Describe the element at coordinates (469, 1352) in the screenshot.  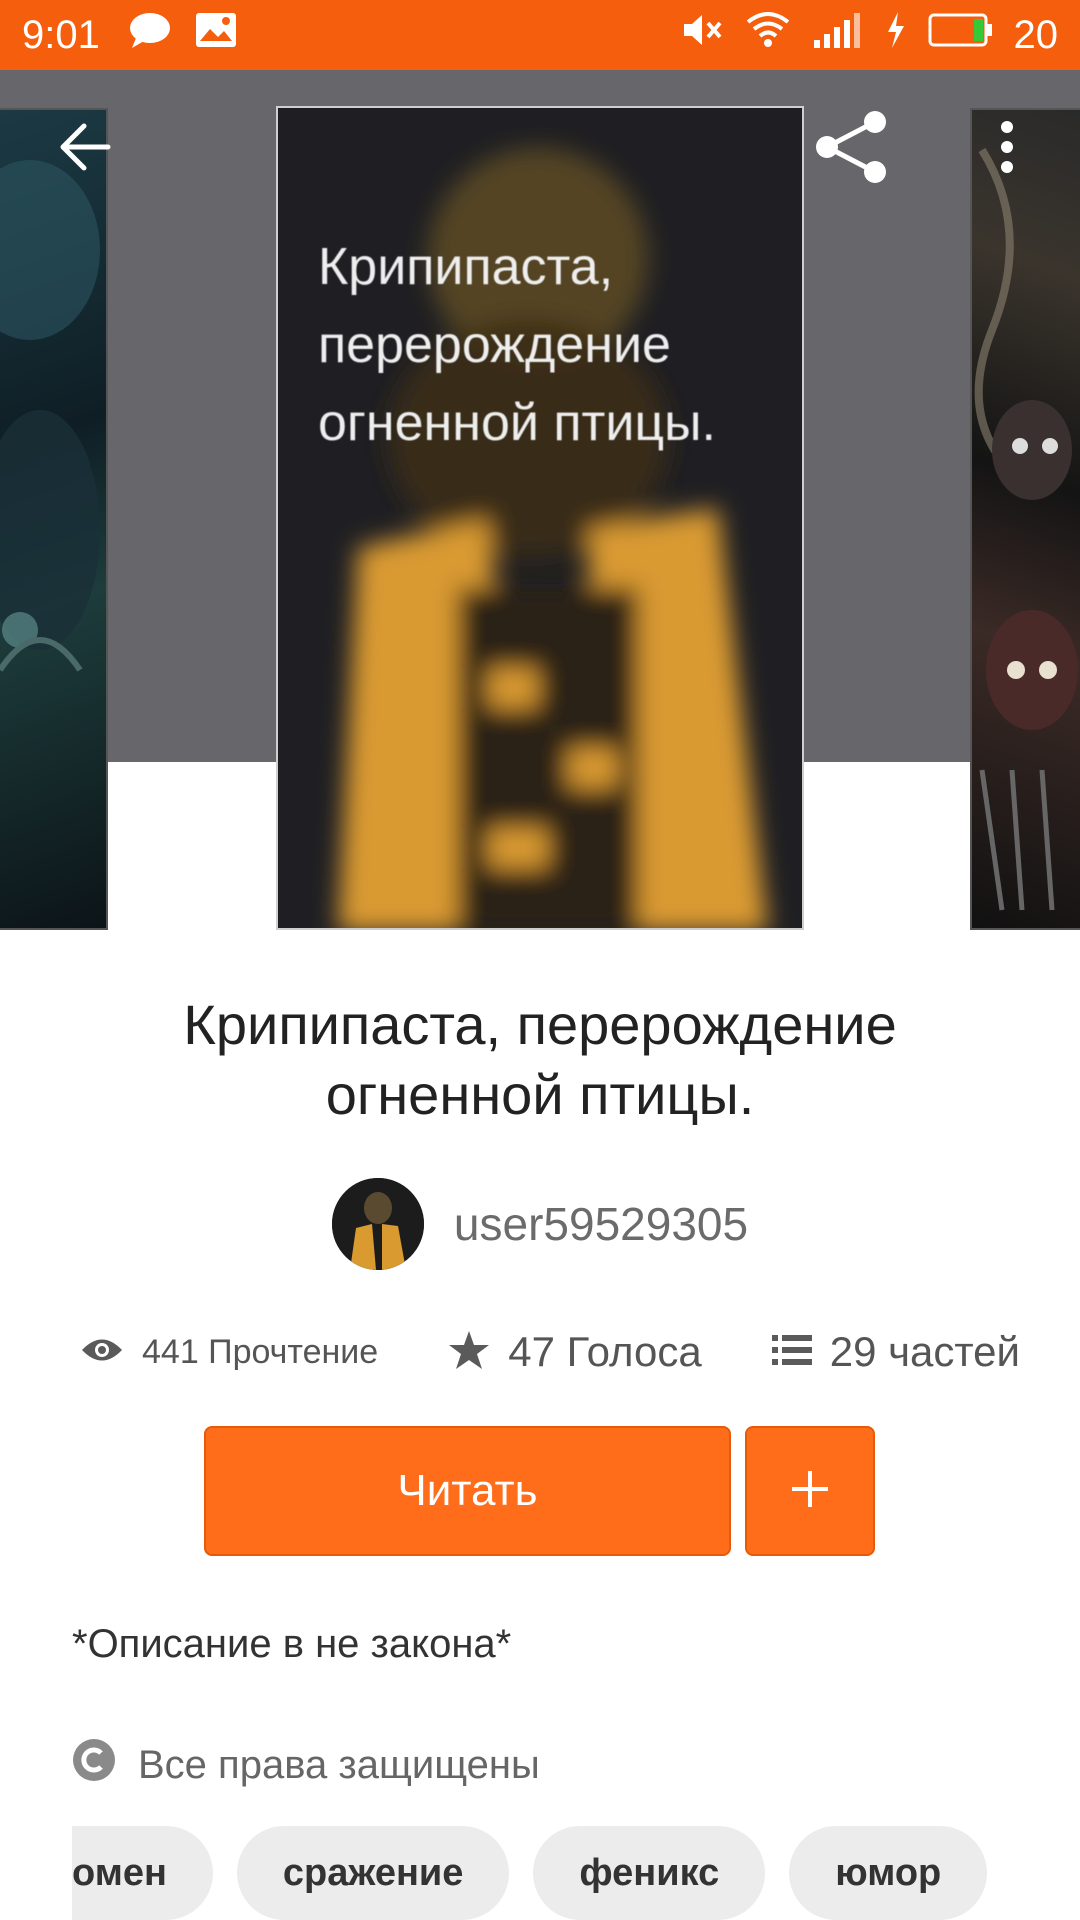
I see `star-icon` at that location.